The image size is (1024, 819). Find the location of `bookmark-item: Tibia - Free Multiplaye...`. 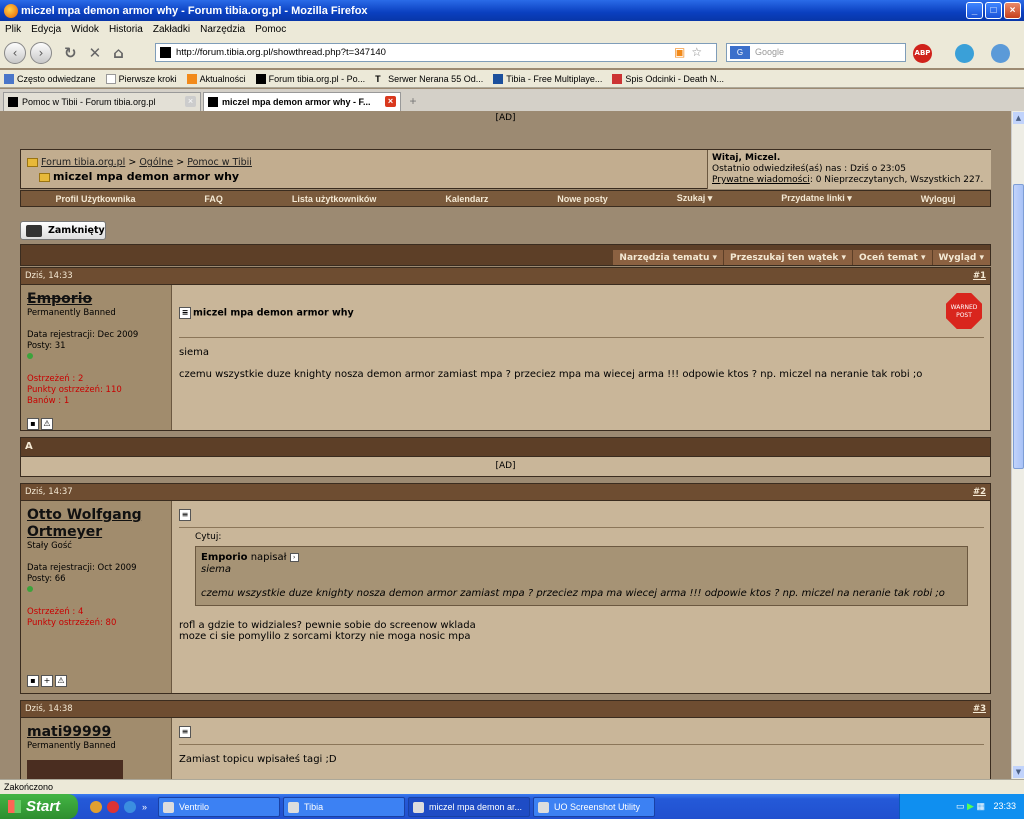

bookmark-item: Tibia - Free Multiplaye... is located at coordinates (547, 78).